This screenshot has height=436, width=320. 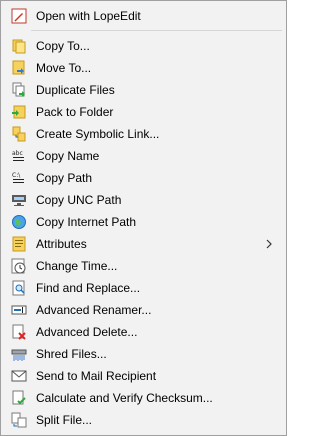 I want to click on menu-item-send-to-mail-recipient: Send to Mail Recipient, so click(x=143, y=376).